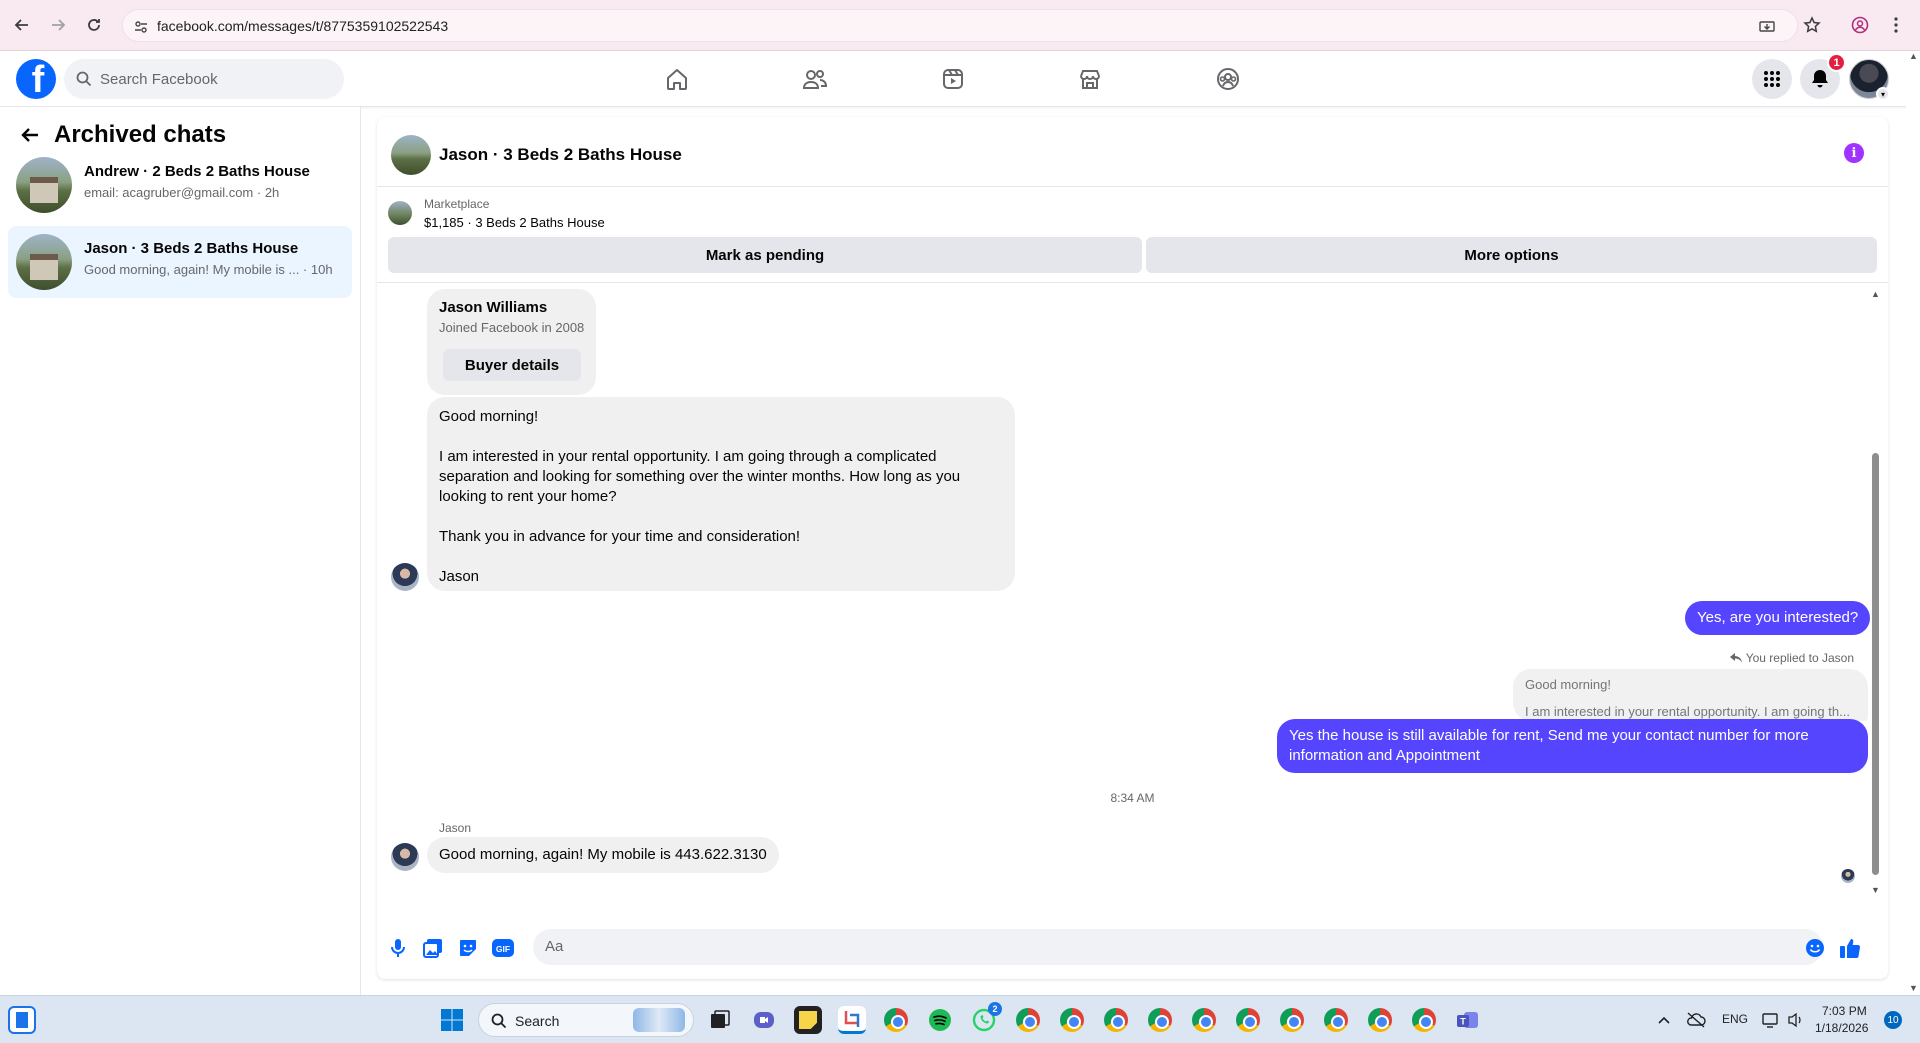 Image resolution: width=1920 pixels, height=1043 pixels. Describe the element at coordinates (1735, 1019) in the screenshot. I see `language-indicator: ENG` at that location.